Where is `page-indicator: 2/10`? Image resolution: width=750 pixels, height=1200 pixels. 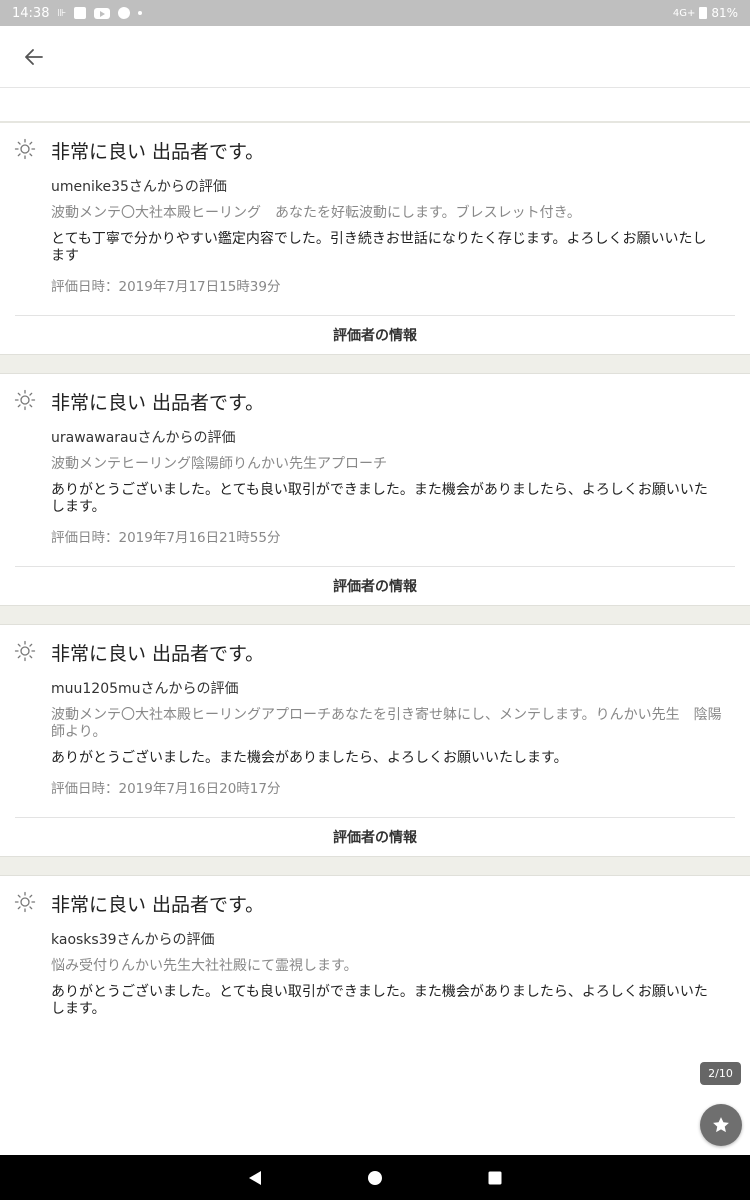
page-indicator: 2/10 is located at coordinates (720, 1073).